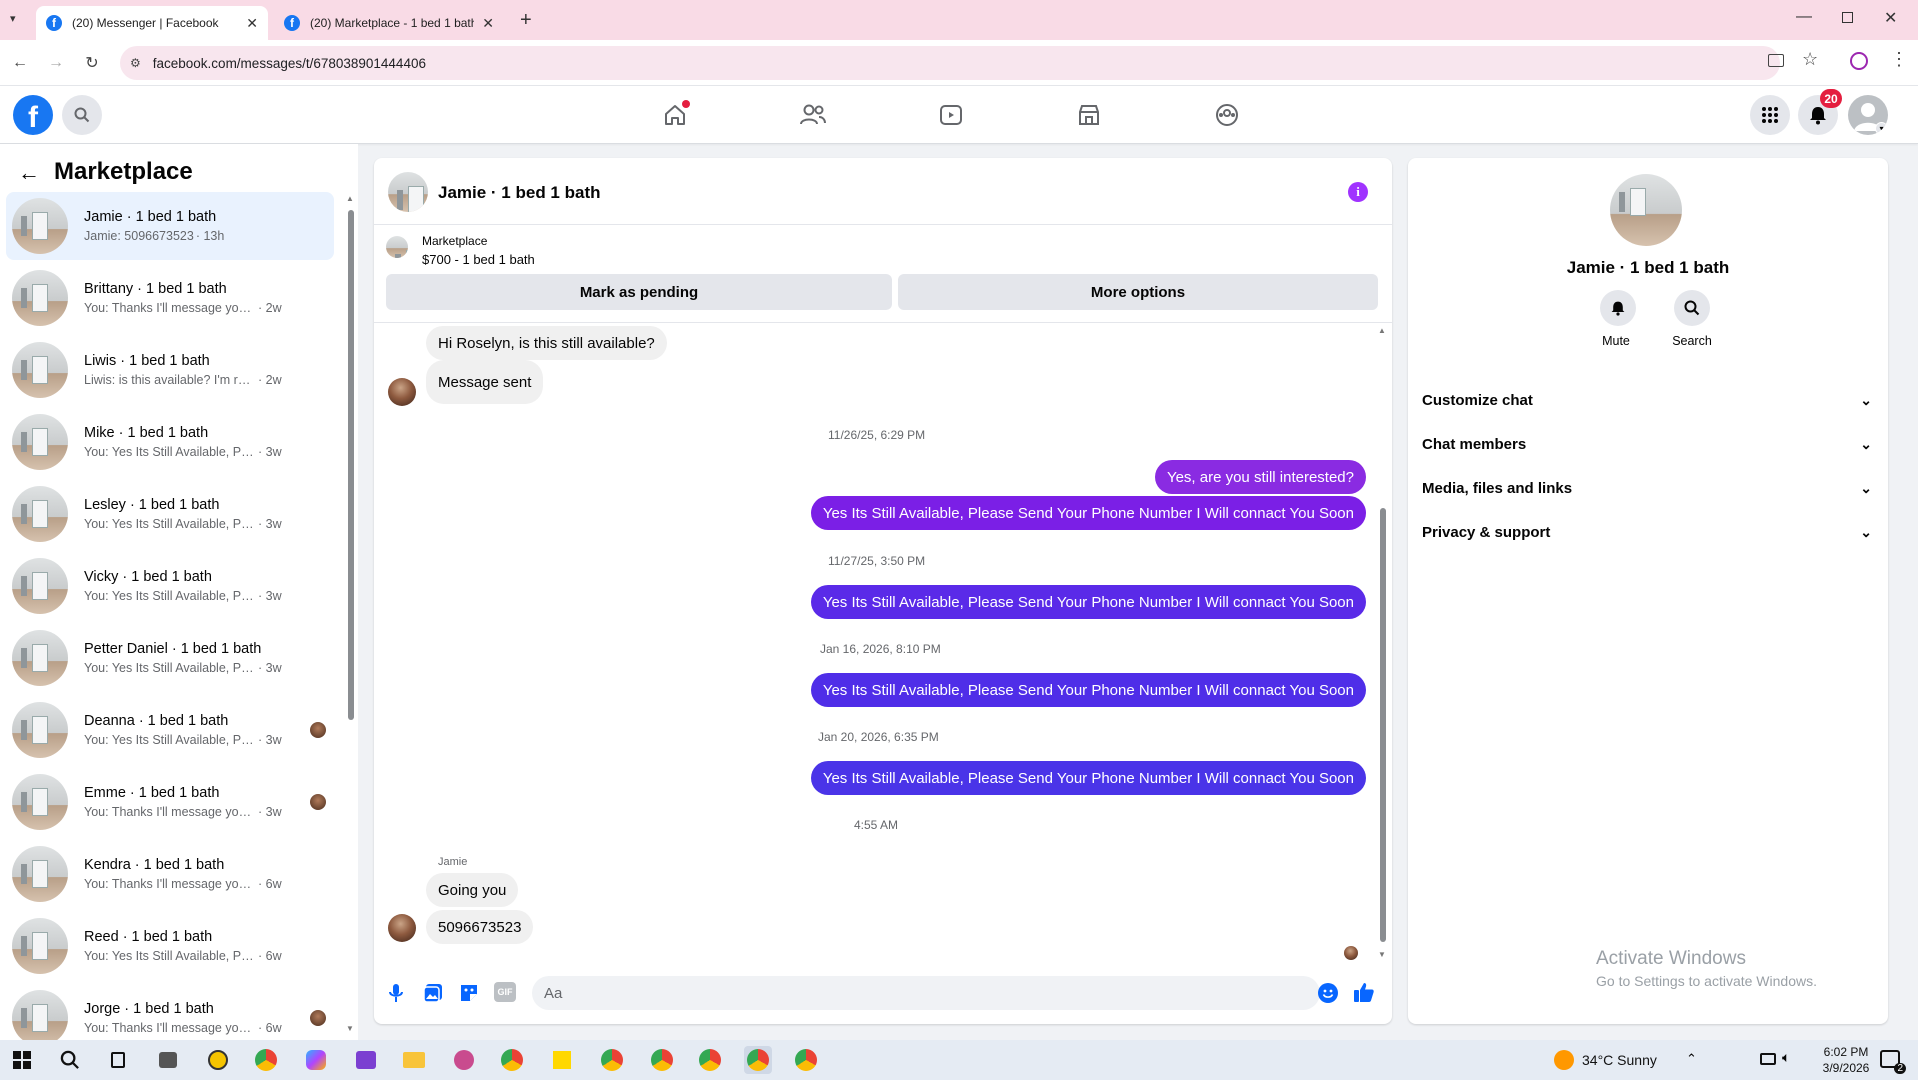 This screenshot has width=1918, height=1080. What do you see at coordinates (1328, 993) in the screenshot?
I see `emoji-button` at bounding box center [1328, 993].